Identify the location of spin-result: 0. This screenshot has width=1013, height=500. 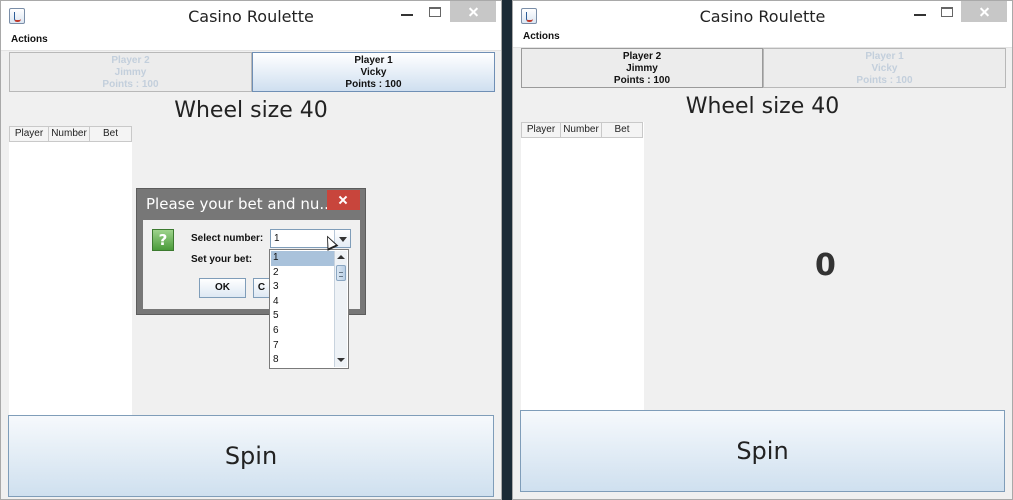
(825, 265).